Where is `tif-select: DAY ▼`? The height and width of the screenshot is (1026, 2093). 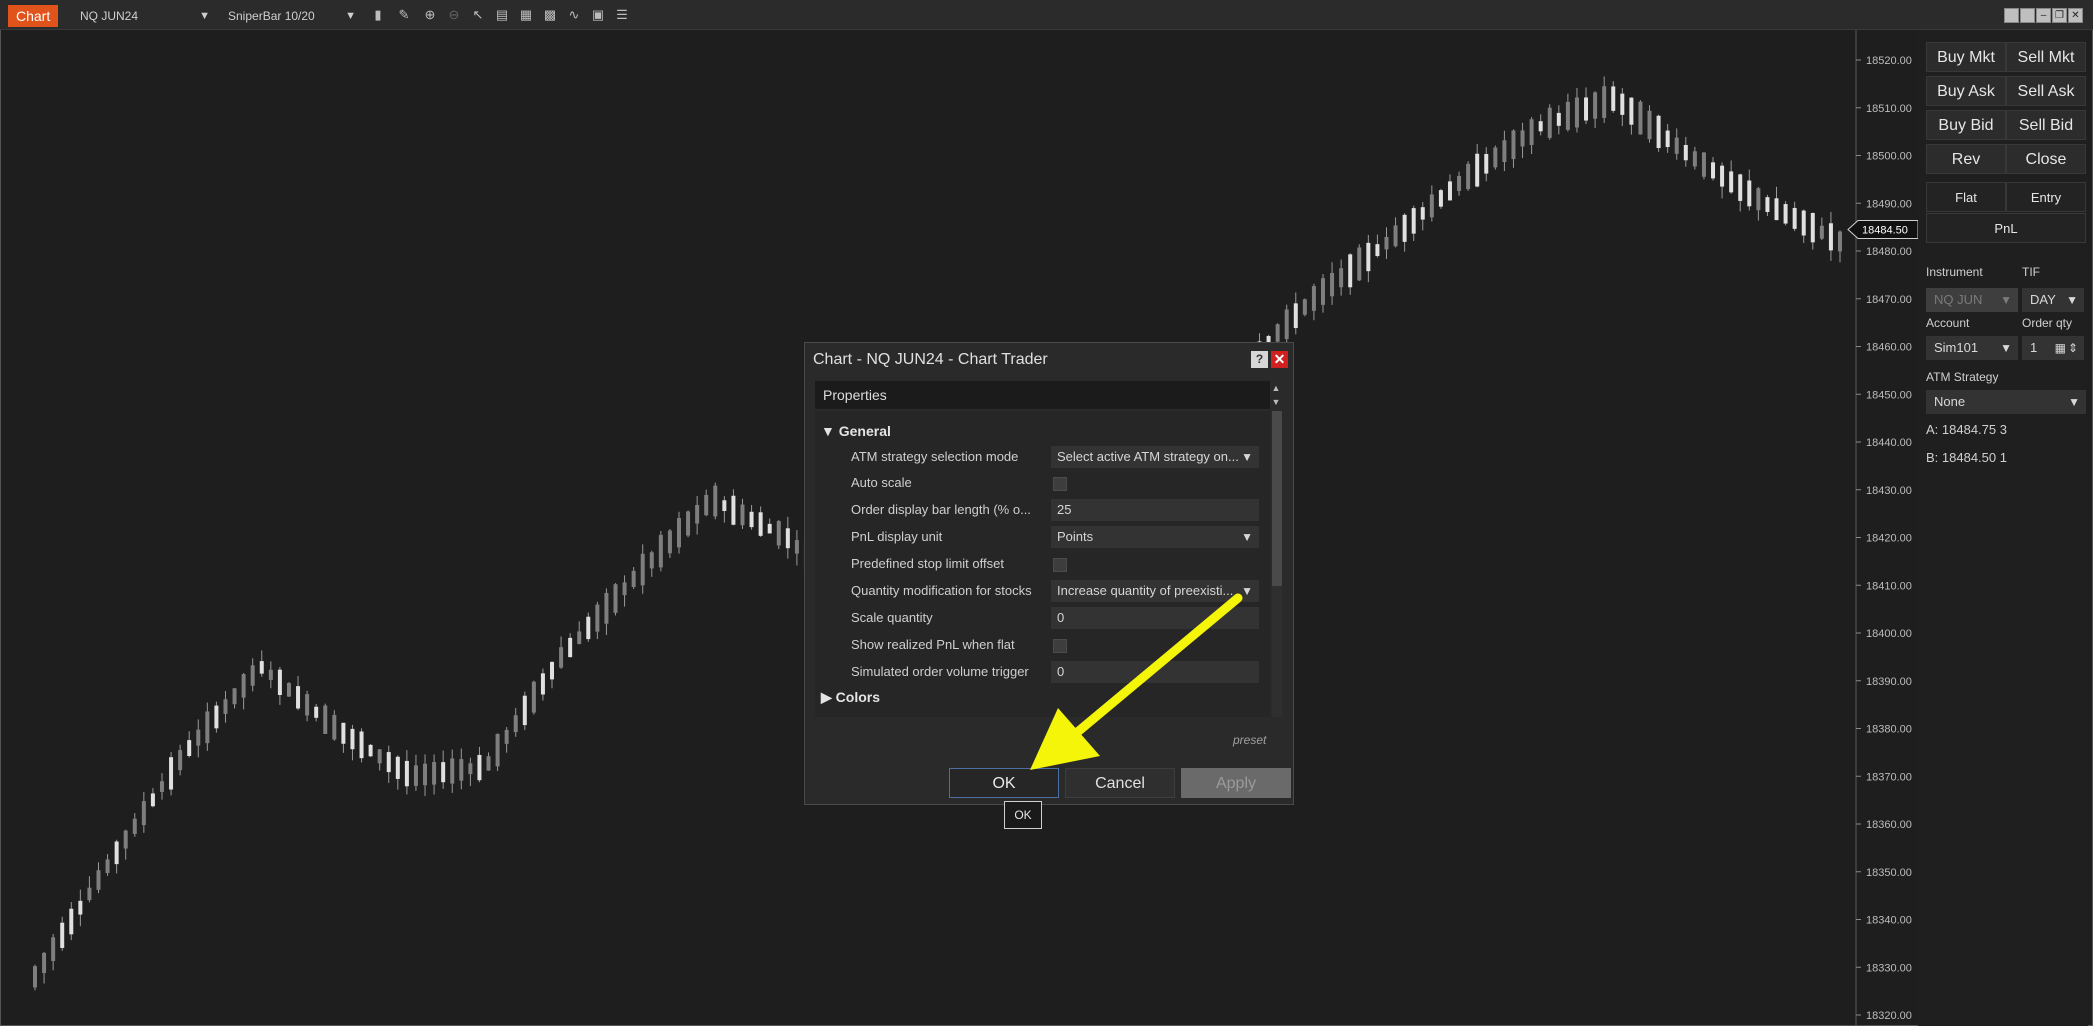
tif-select: DAY ▼ is located at coordinates (2053, 300).